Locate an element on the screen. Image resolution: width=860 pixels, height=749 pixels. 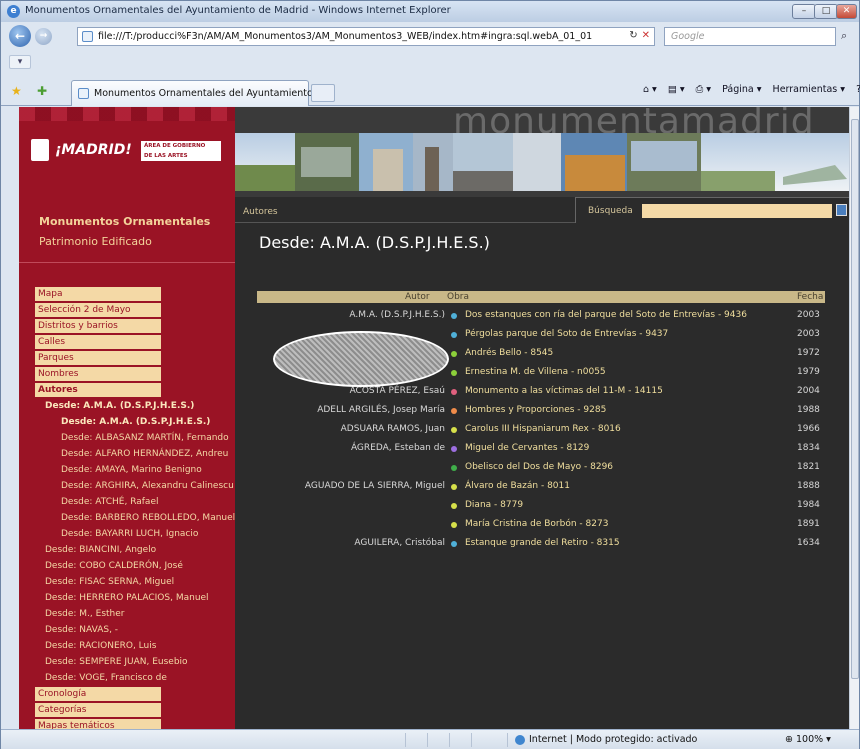
page-menu: Página ▾ is located at coordinates (741, 89).